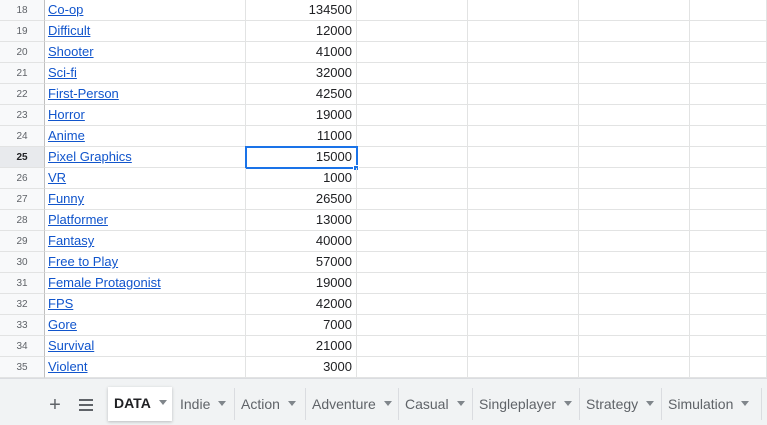  I want to click on row-header: 27, so click(22, 199).